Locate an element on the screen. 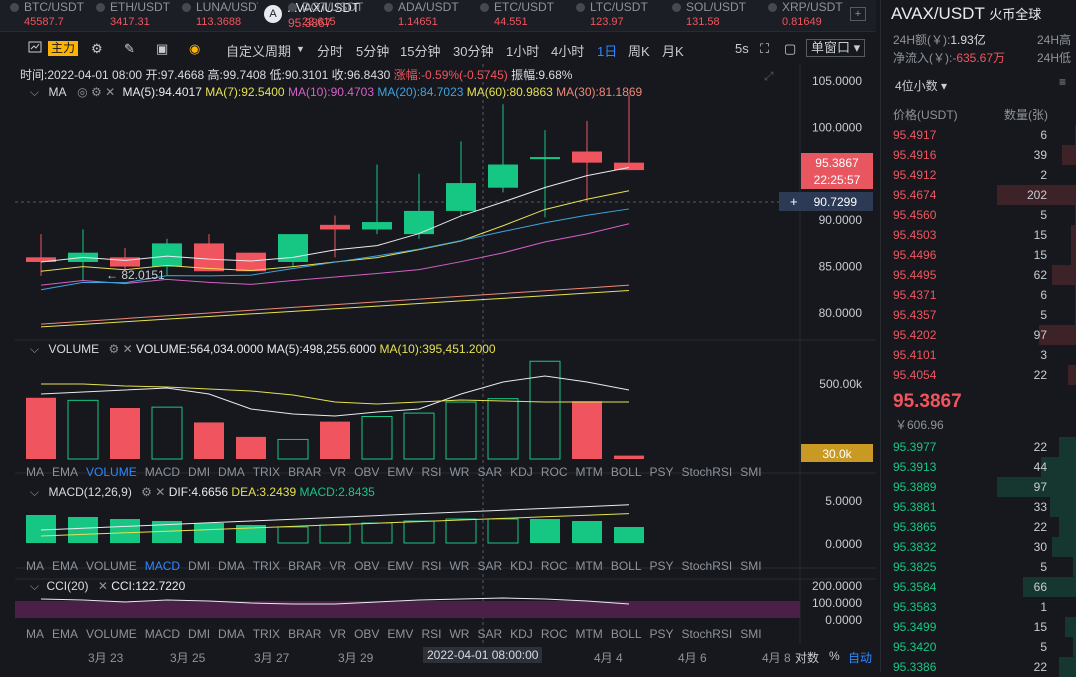 The height and width of the screenshot is (677, 1076). orderbook-ask-row: 95.4496 15 is located at coordinates (984, 255).